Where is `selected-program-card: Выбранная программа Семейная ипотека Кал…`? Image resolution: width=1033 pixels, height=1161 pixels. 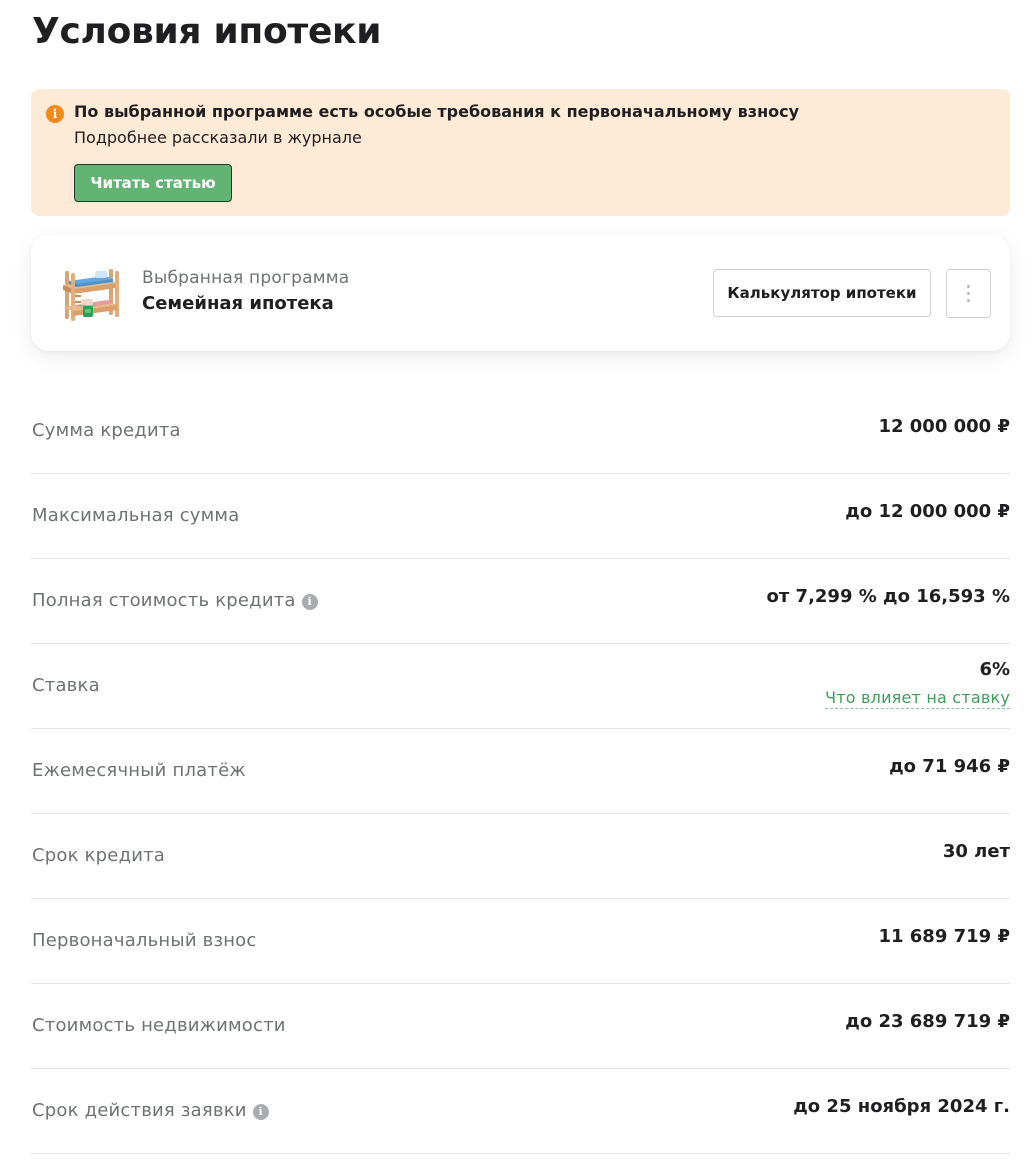 selected-program-card: Выбранная программа Семейная ипотека Кал… is located at coordinates (520, 293).